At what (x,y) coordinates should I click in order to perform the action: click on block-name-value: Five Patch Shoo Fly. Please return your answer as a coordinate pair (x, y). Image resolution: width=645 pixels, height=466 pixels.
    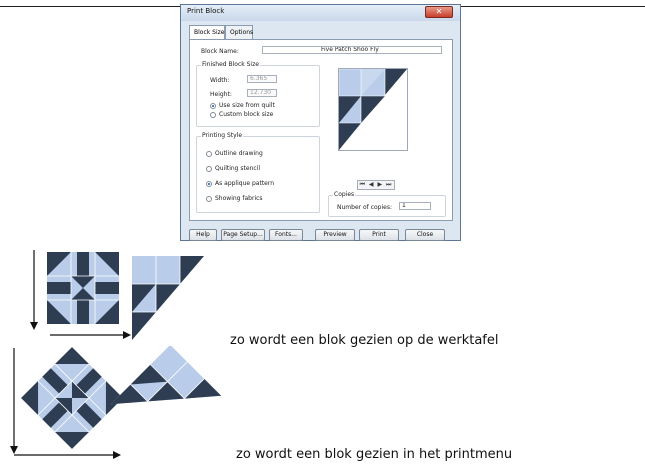
    Looking at the image, I should click on (350, 49).